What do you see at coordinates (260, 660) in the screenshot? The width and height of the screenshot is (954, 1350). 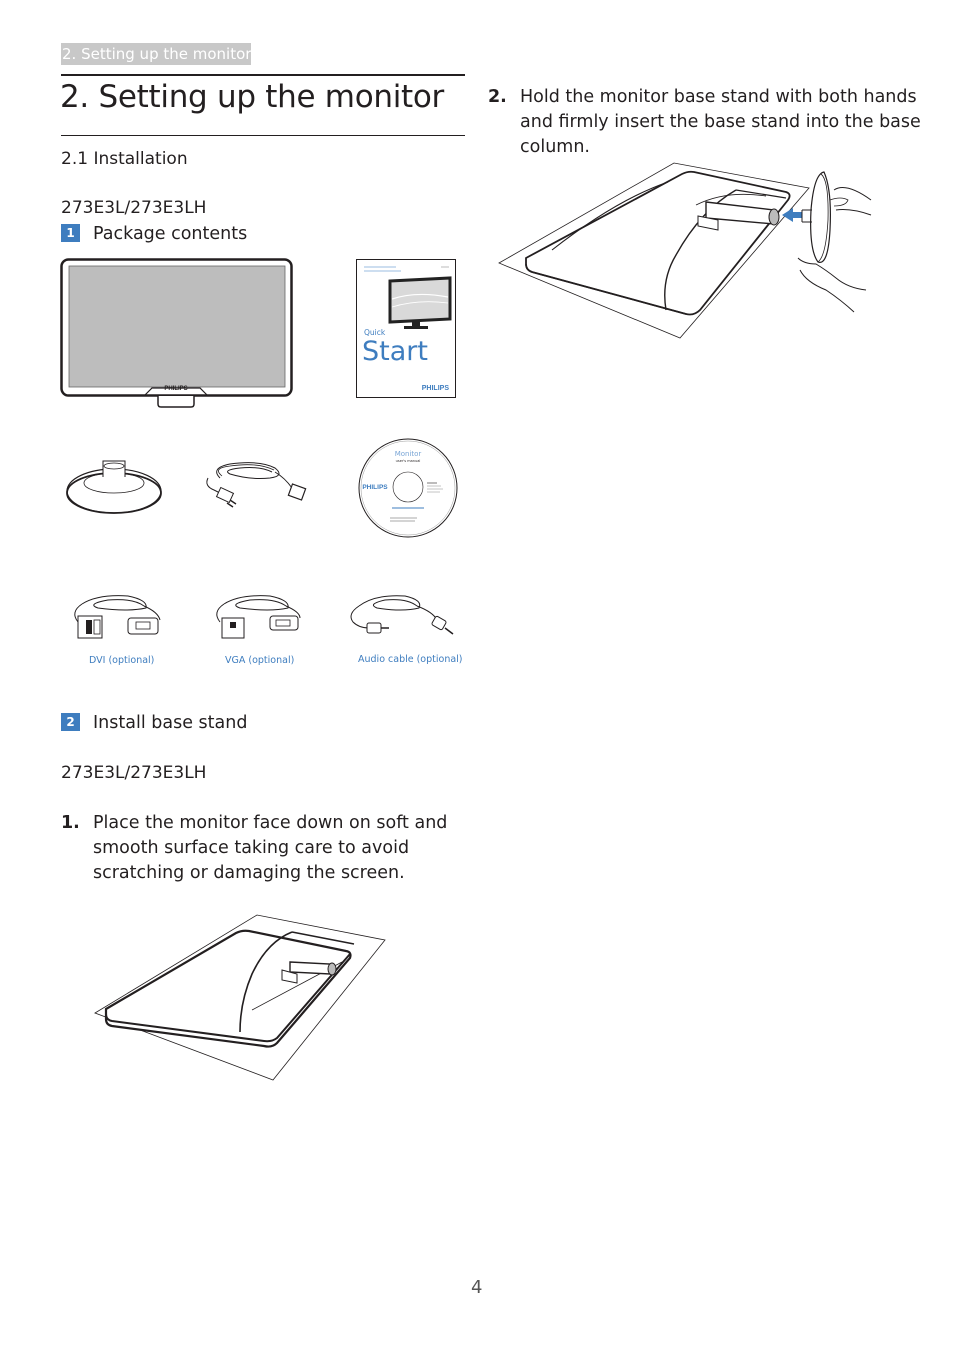 I see `caption-vga: VGA (optional)` at bounding box center [260, 660].